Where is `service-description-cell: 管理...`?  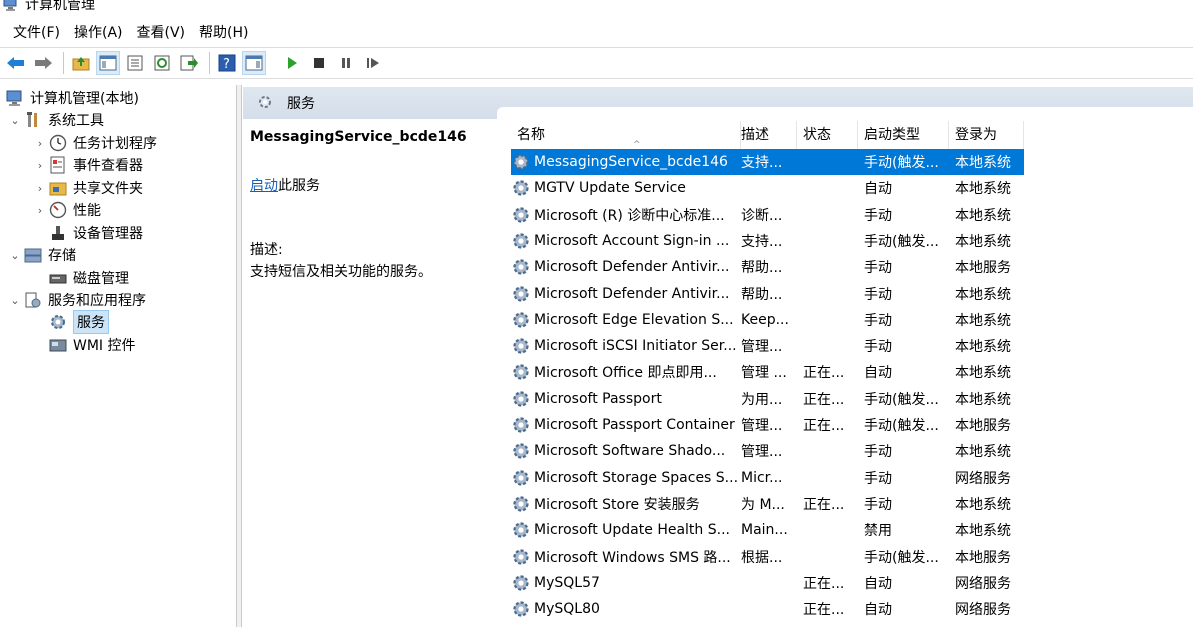 service-description-cell: 管理... is located at coordinates (762, 347).